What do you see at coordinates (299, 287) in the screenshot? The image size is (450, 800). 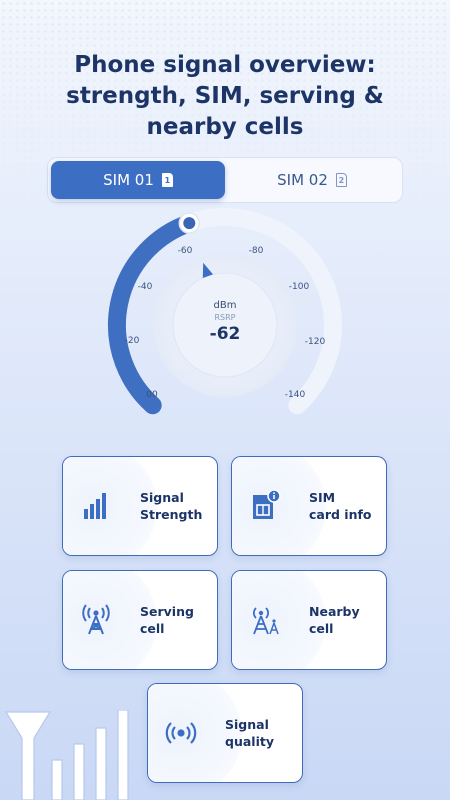 I see `tick-label: -100` at bounding box center [299, 287].